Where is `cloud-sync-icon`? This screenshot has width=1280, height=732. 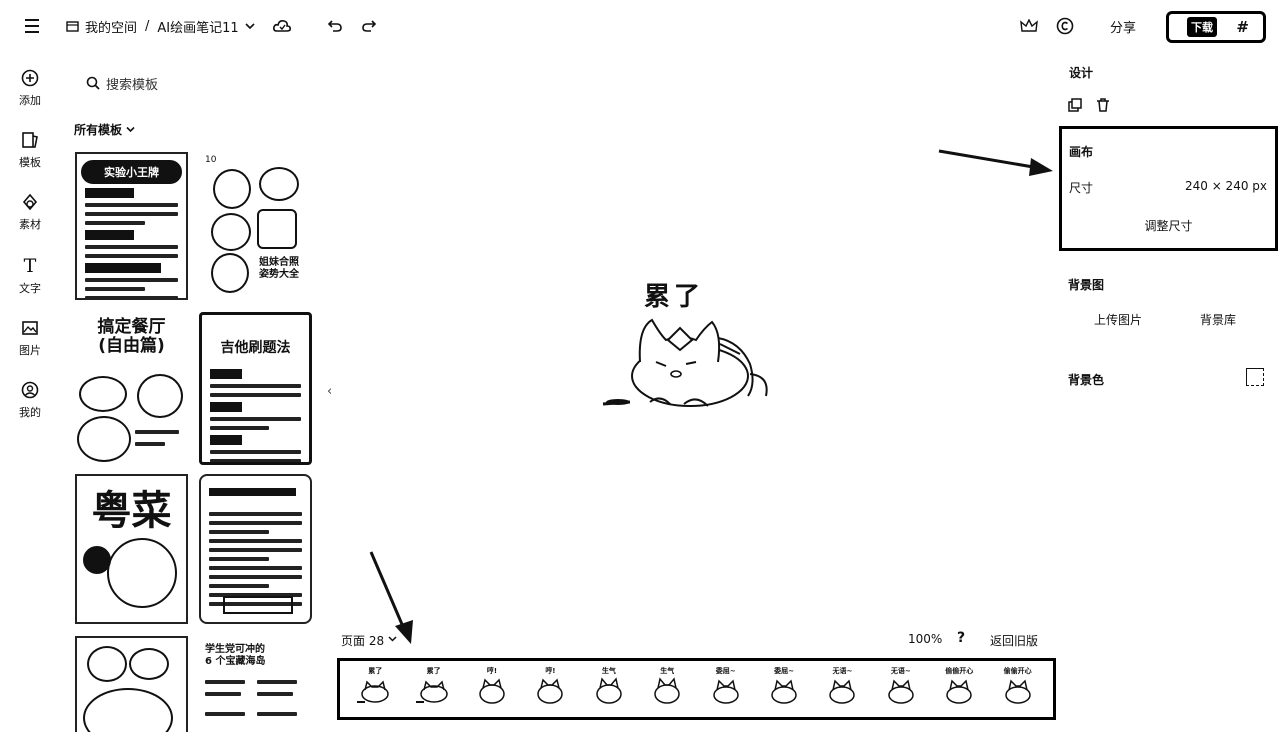
cloud-sync-icon is located at coordinates (283, 26).